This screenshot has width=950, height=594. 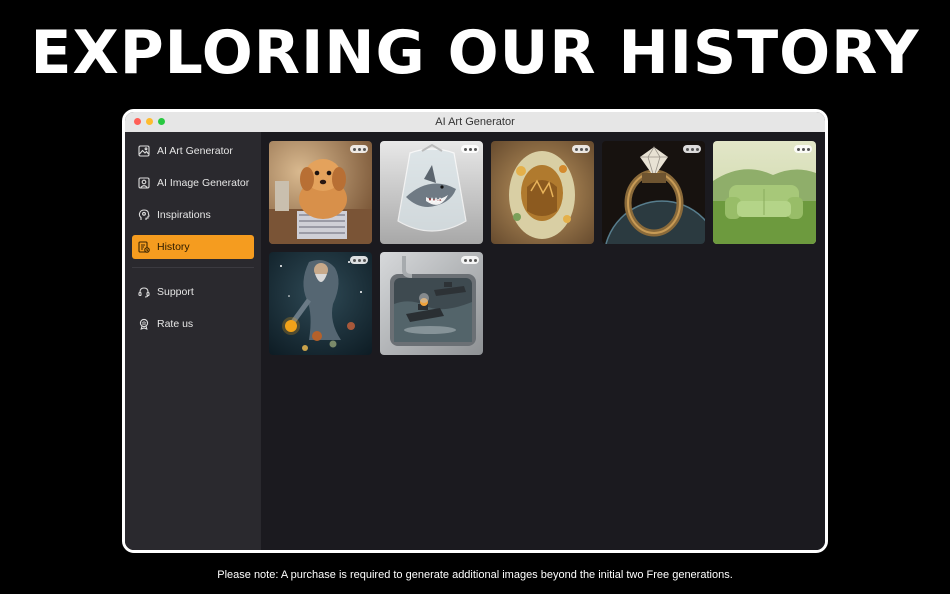 I want to click on wizard-image, so click(x=320, y=303).